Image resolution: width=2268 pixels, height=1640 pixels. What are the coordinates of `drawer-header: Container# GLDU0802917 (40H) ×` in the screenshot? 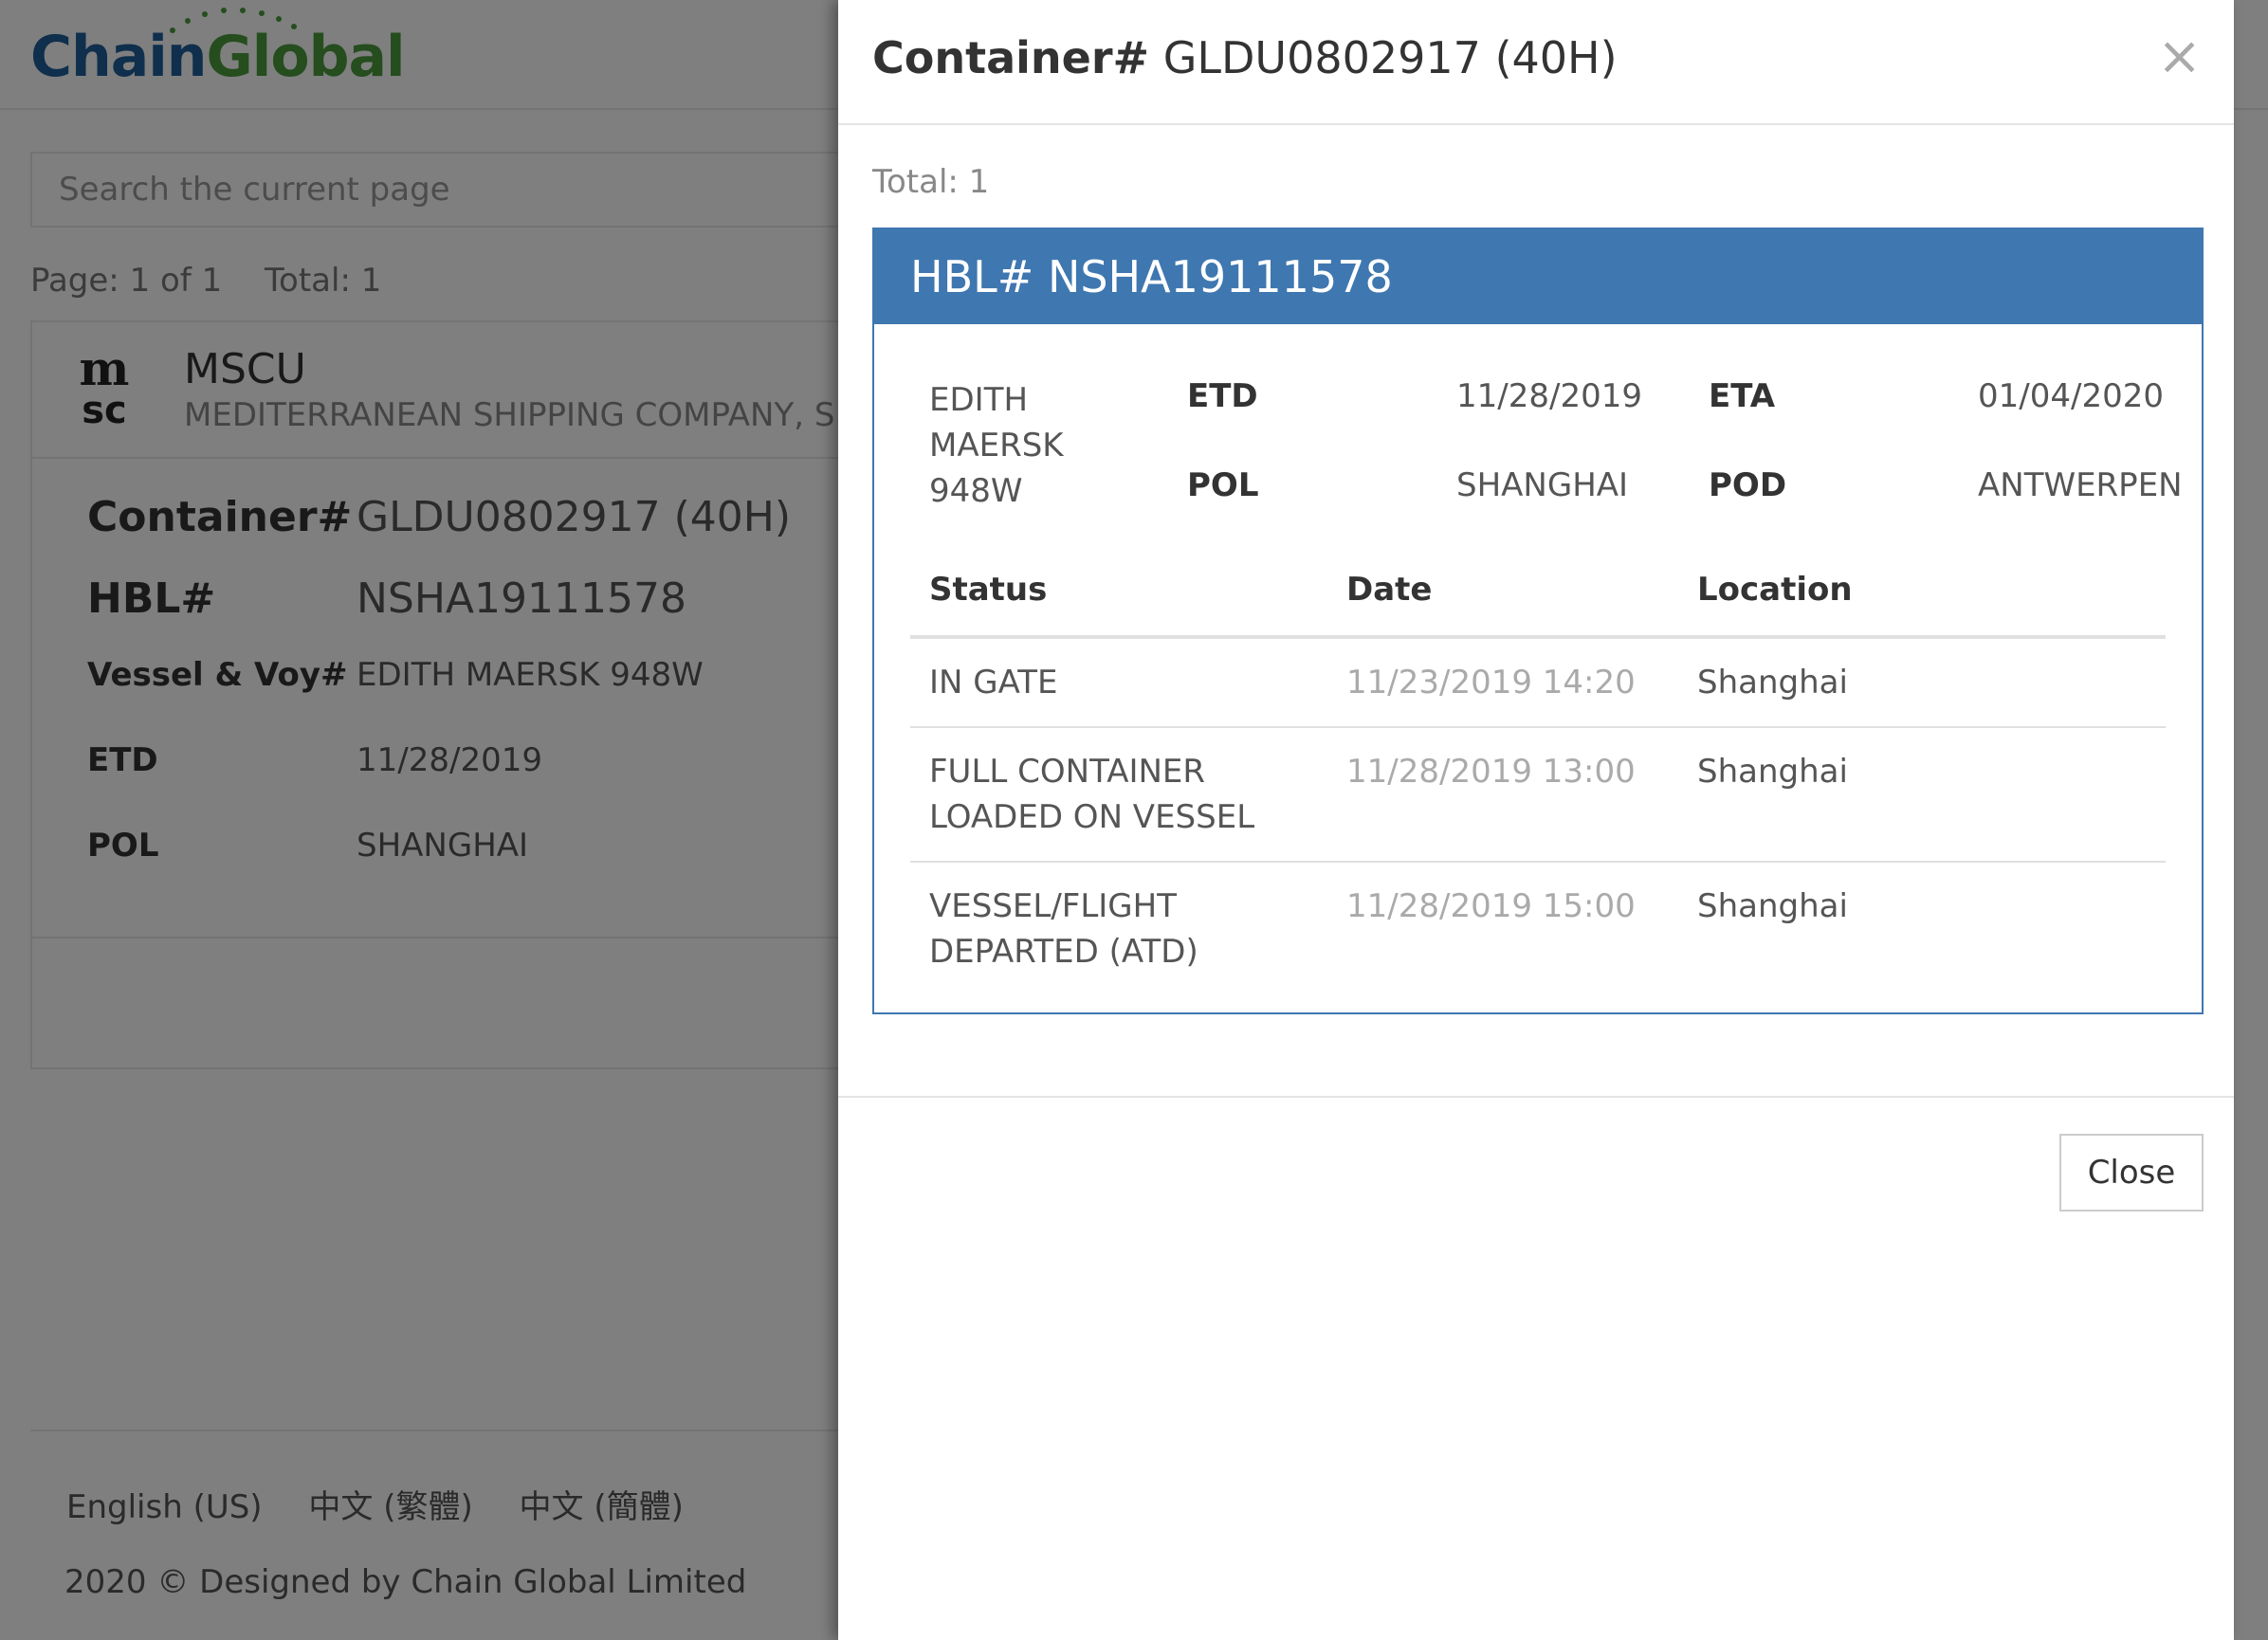 It's located at (1536, 63).